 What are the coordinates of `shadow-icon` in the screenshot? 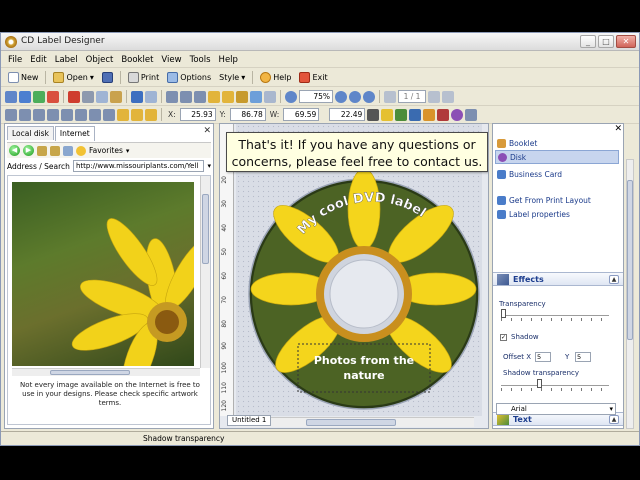 It's located at (151, 114).